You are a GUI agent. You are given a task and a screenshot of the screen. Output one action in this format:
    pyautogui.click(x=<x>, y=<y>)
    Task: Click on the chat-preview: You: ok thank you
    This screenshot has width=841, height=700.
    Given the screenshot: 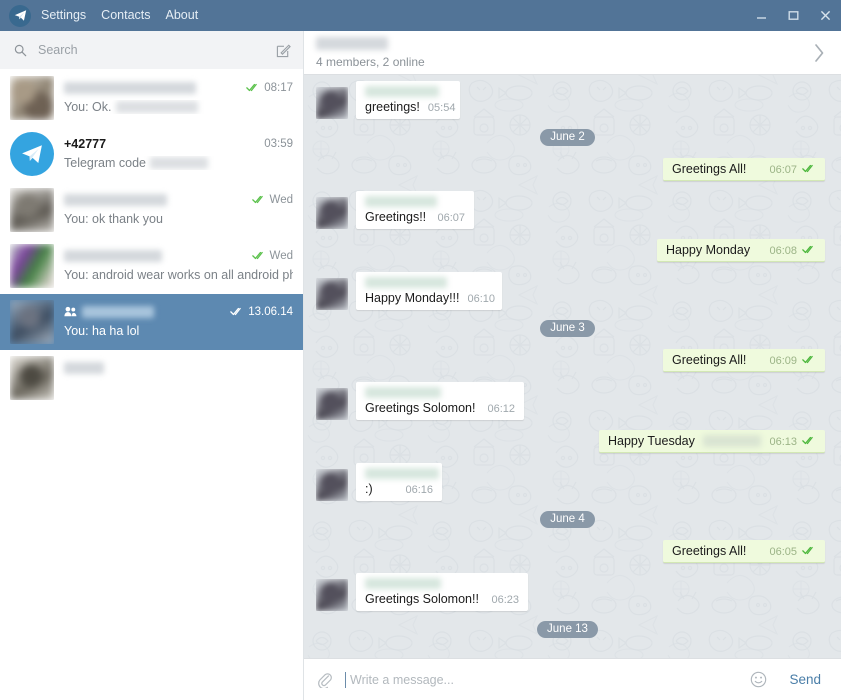 What is the action you would take?
    pyautogui.click(x=178, y=219)
    